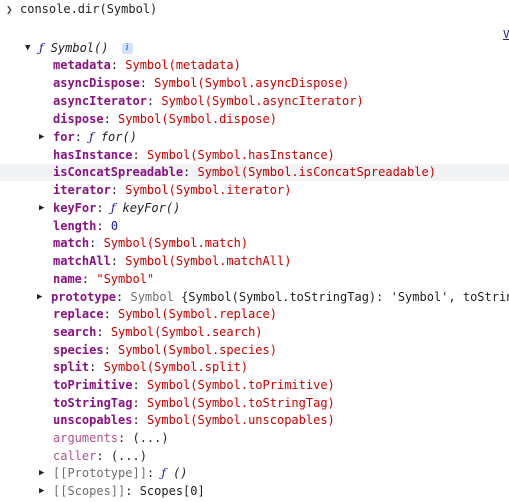  Describe the element at coordinates (82, 261) in the screenshot. I see `property-key: matchAll` at that location.